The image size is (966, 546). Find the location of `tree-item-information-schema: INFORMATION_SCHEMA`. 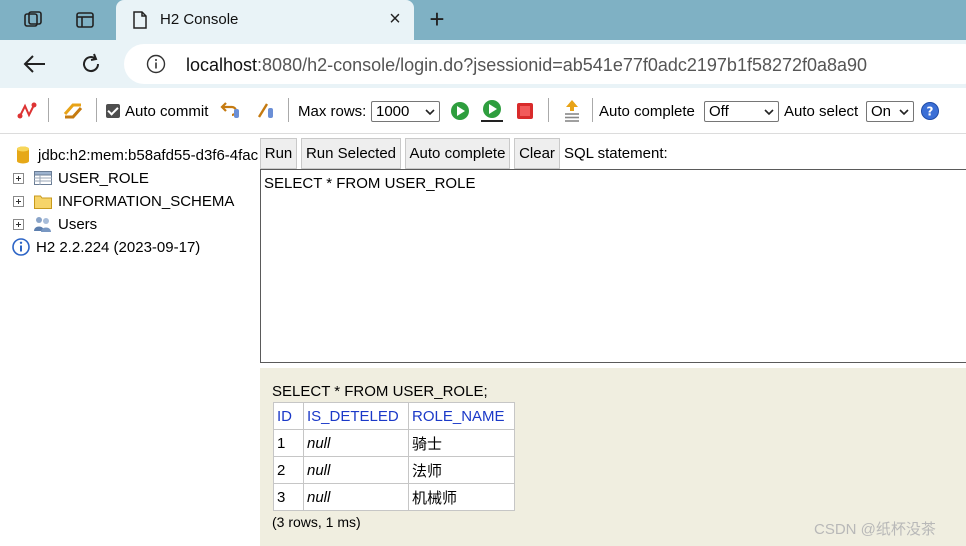

tree-item-information-schema: INFORMATION_SCHEMA is located at coordinates (117, 201).